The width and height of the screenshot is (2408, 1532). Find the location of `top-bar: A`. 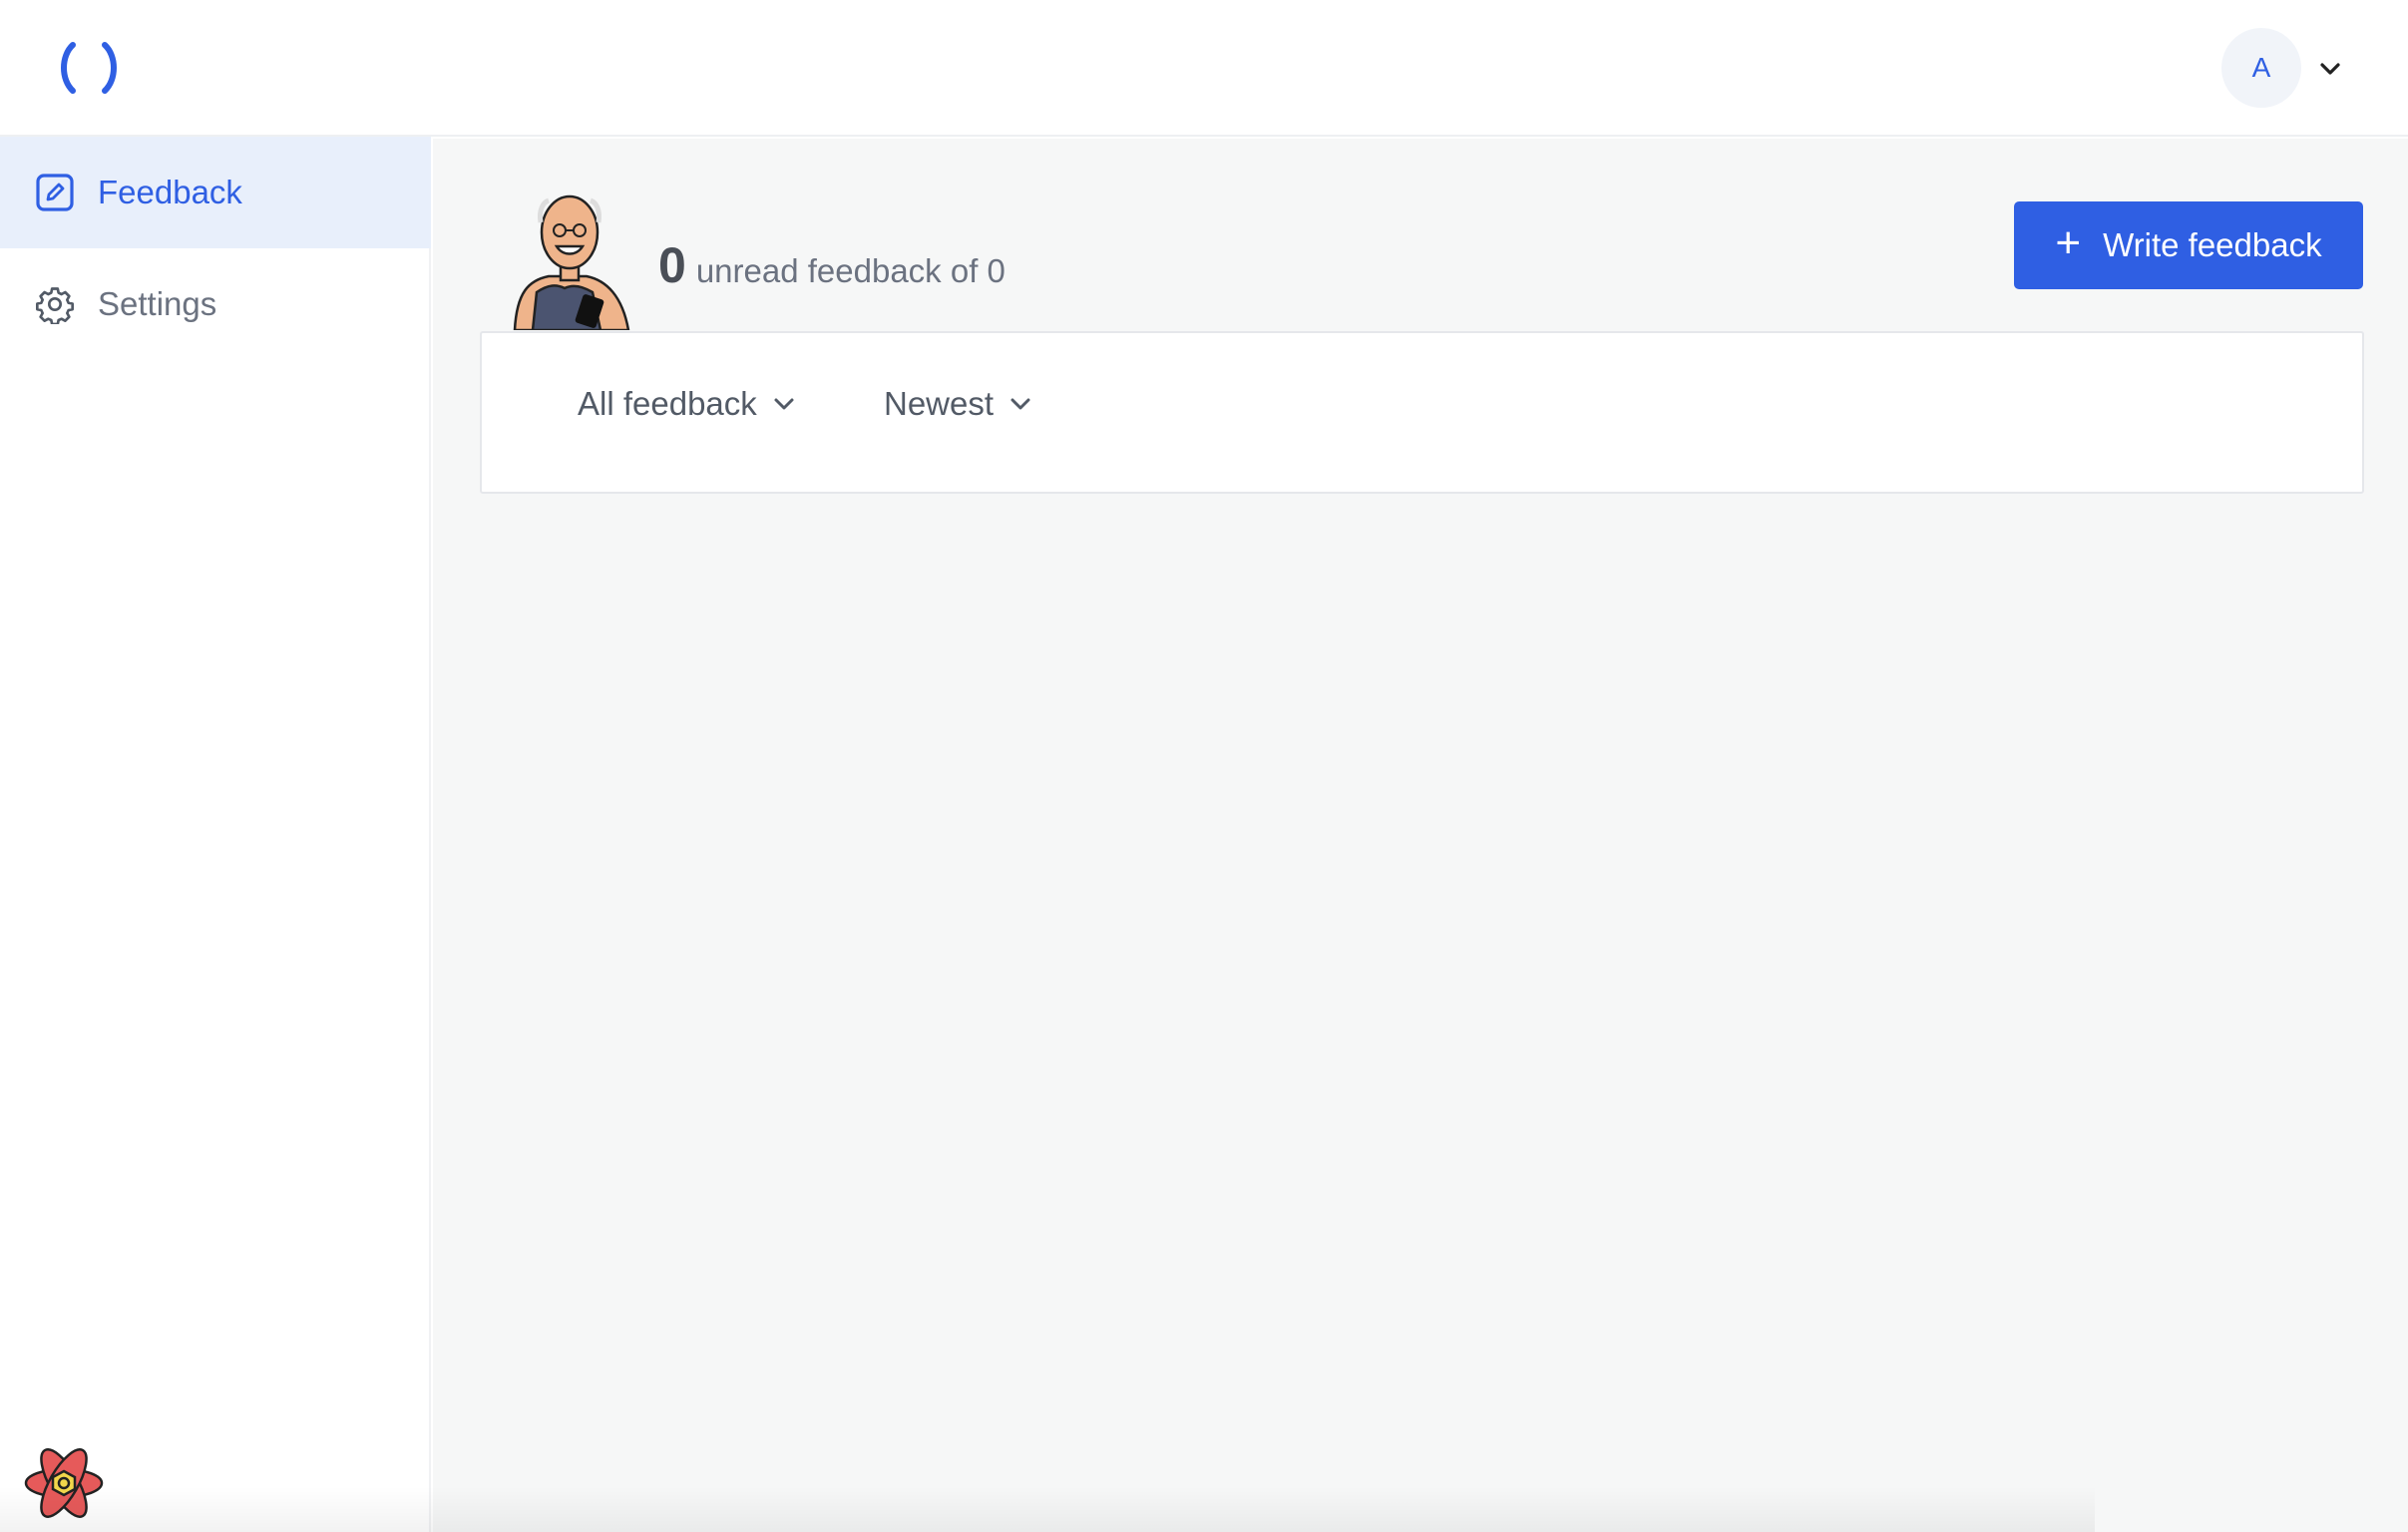

top-bar: A is located at coordinates (1204, 68).